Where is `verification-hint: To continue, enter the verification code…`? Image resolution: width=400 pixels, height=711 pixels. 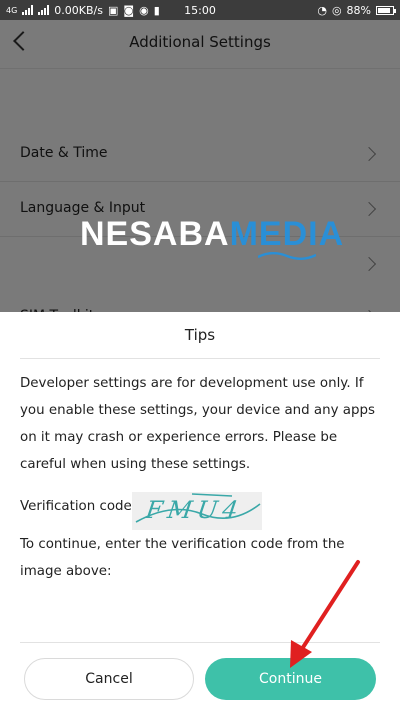
verification-hint: To continue, enter the verification code… is located at coordinates (182, 558).